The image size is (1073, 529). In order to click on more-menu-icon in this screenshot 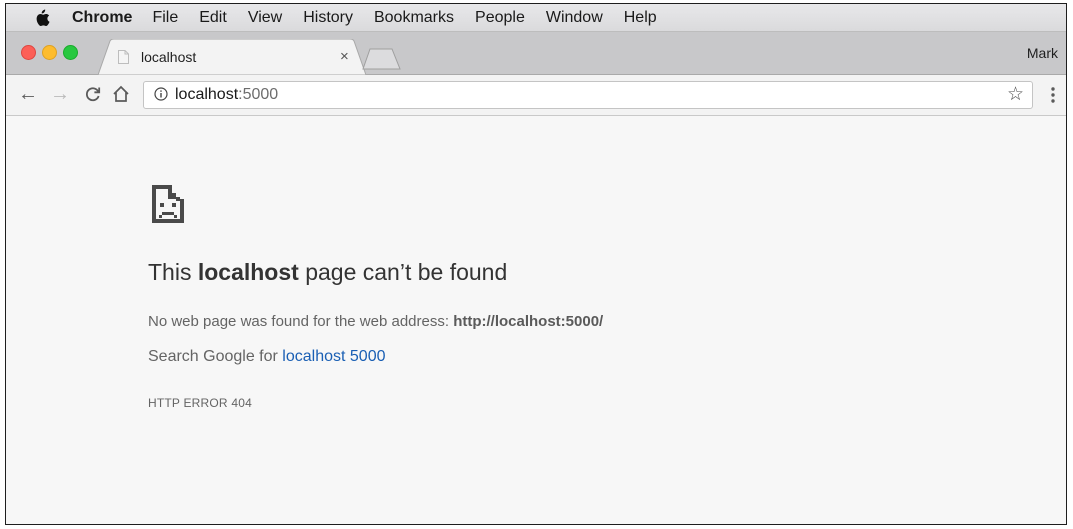, I will do `click(1053, 95)`.